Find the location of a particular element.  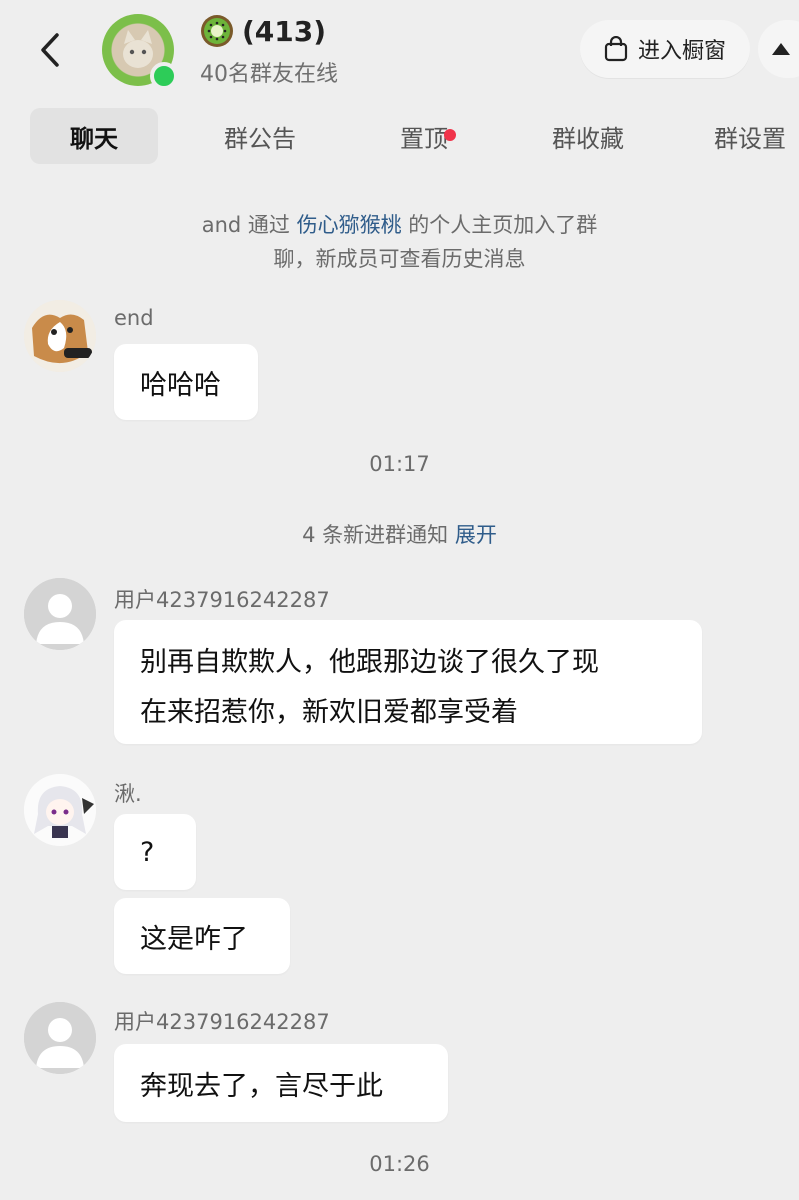

dog-avatar-image is located at coordinates (60, 336).